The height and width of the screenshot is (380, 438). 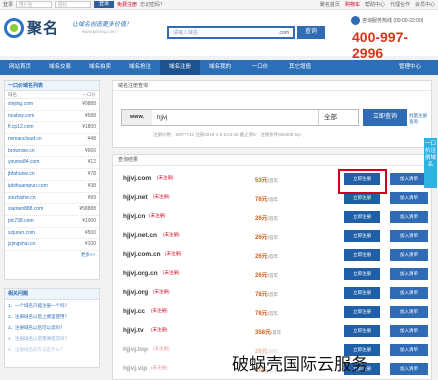 I want to click on top-link-home: 聚名首页, so click(x=330, y=4).